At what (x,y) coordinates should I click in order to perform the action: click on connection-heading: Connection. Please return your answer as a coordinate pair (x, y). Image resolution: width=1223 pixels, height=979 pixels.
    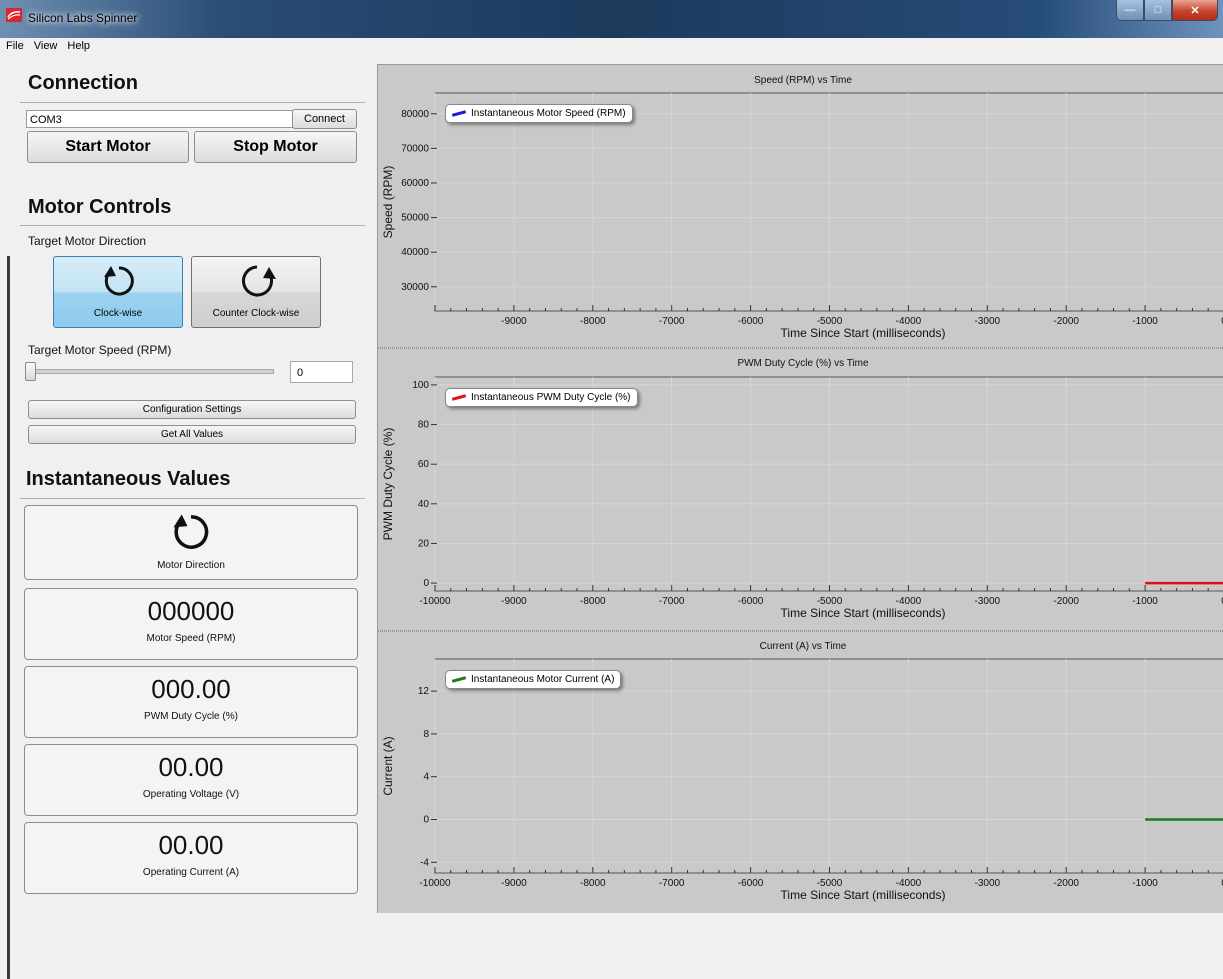
    Looking at the image, I should click on (83, 83).